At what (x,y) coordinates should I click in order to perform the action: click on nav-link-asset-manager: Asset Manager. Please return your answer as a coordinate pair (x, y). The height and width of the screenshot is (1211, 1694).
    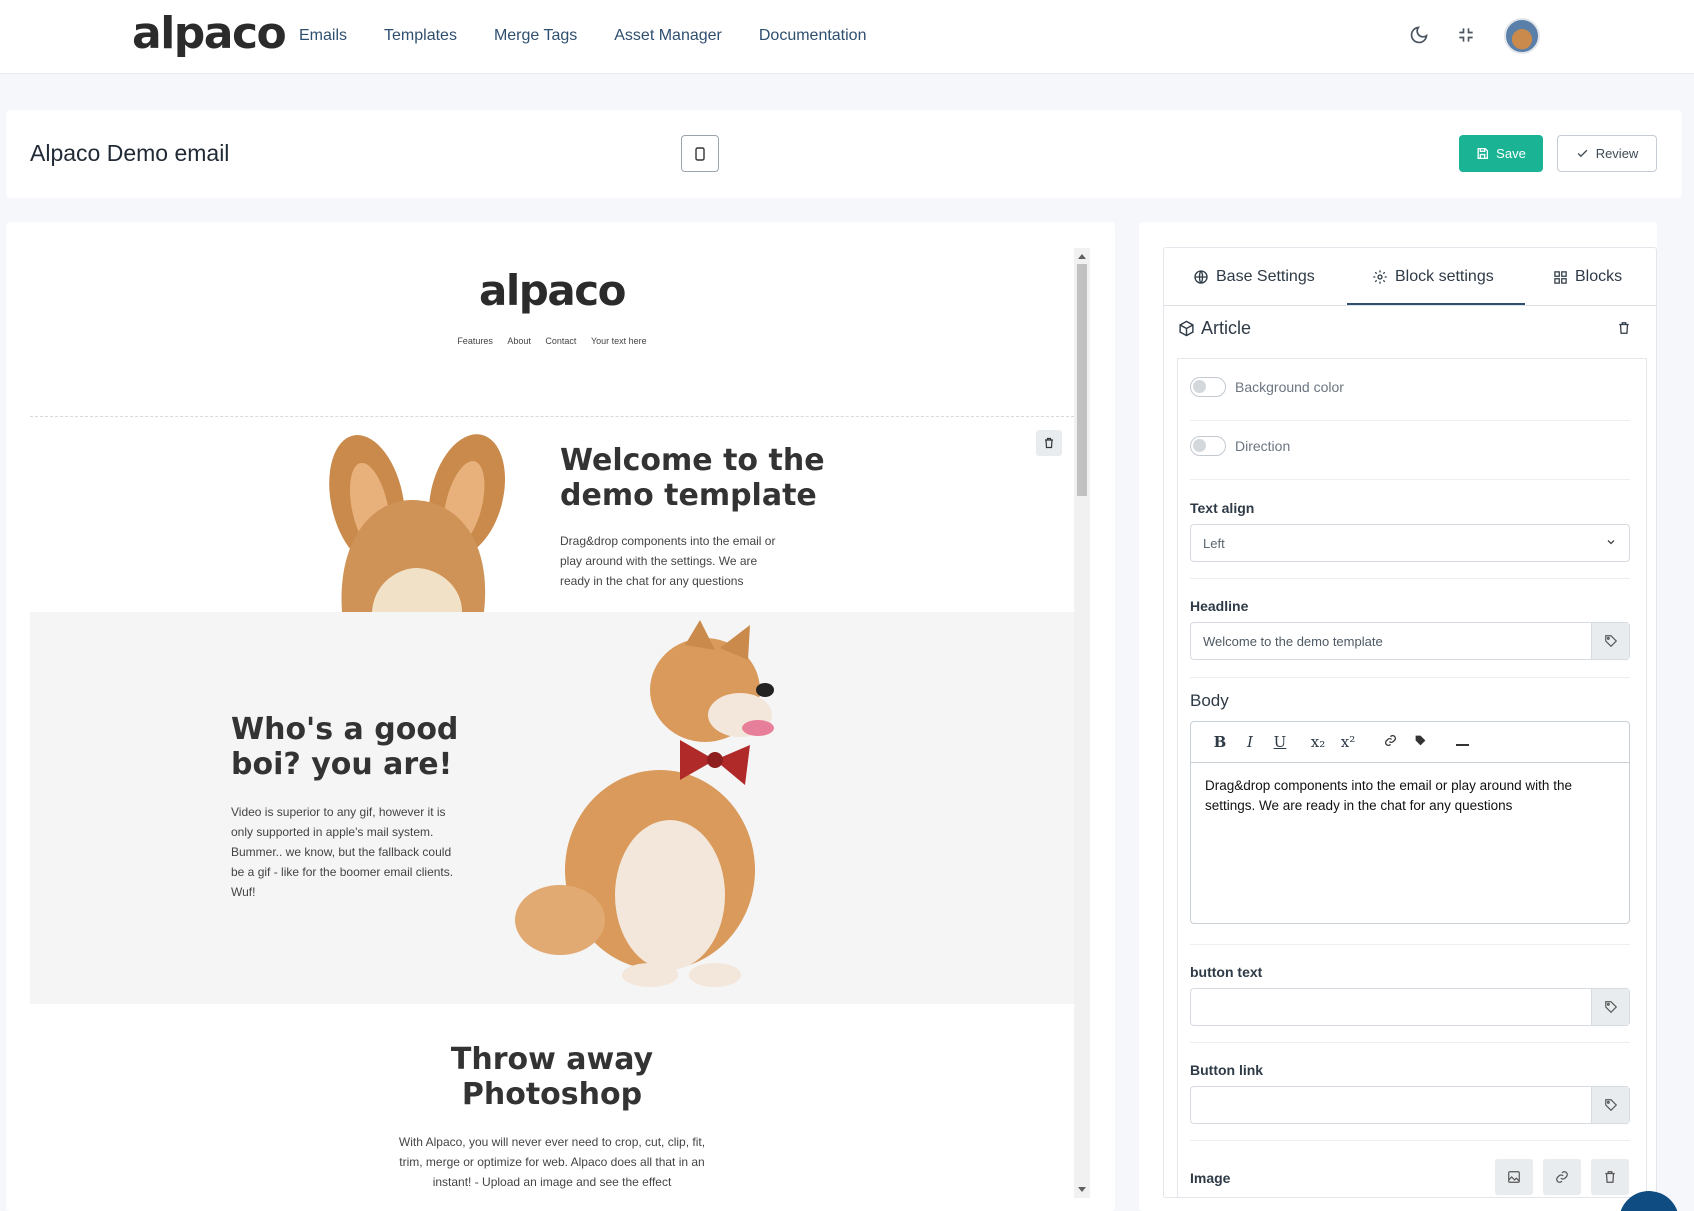
    Looking at the image, I should click on (668, 36).